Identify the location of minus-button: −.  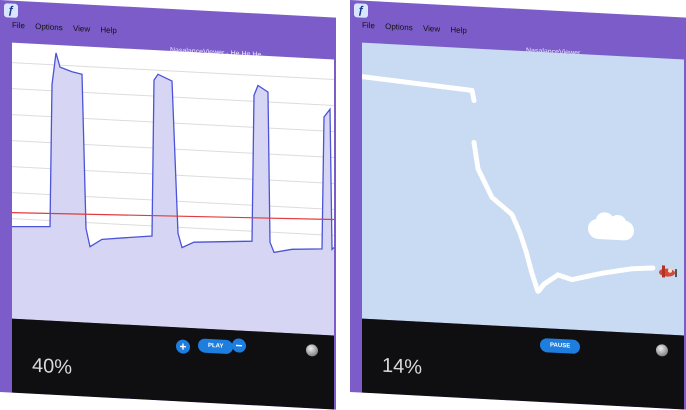
(239, 345).